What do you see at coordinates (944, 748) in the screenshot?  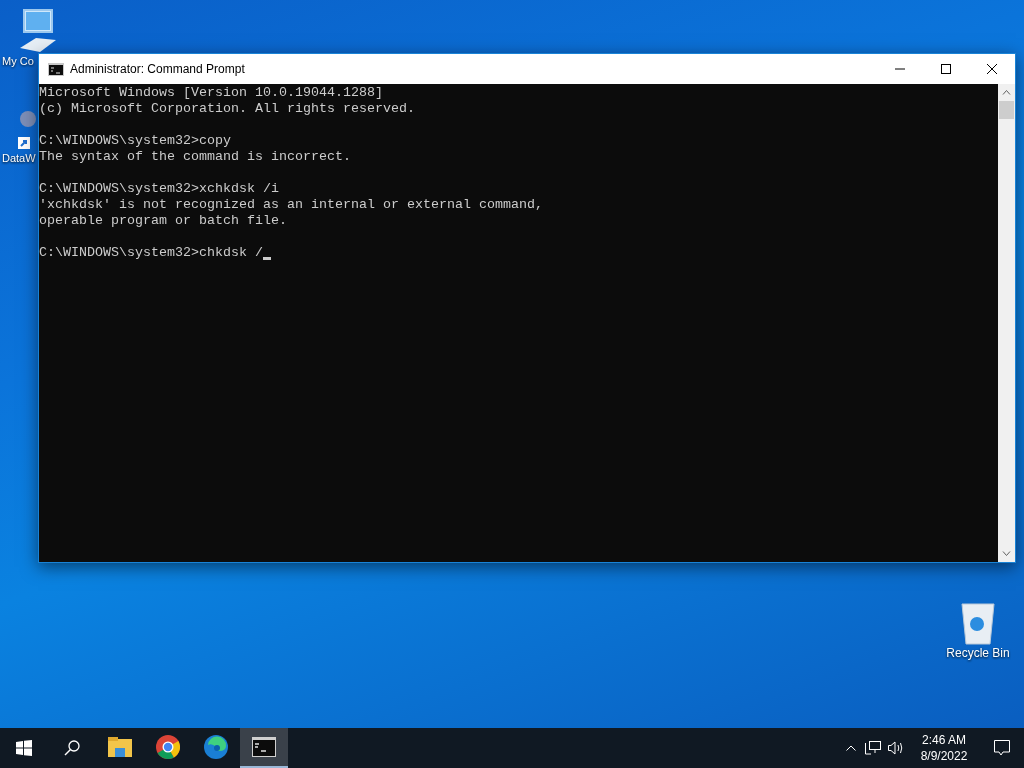 I see `clock: 2:46 AM 8/9/2022` at bounding box center [944, 748].